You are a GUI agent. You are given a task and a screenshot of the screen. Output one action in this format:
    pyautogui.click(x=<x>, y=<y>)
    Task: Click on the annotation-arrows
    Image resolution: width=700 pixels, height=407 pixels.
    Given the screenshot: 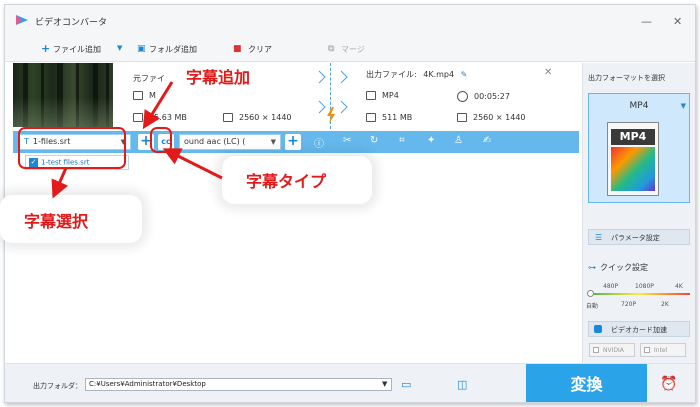 What is the action you would take?
    pyautogui.click(x=137, y=140)
    